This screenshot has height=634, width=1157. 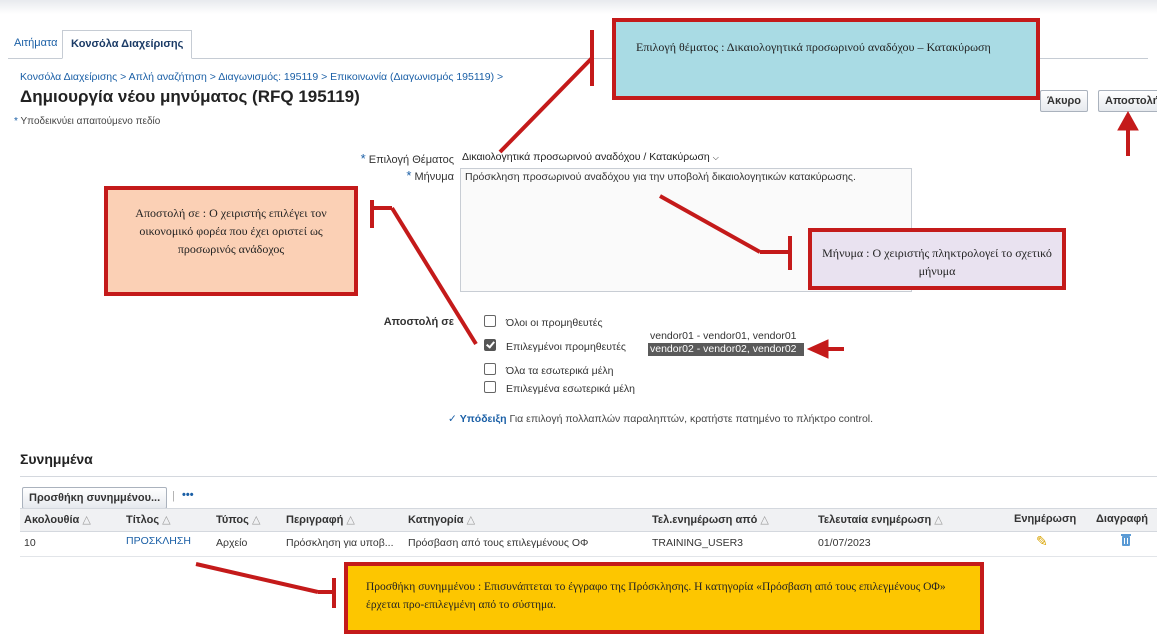 I want to click on attachment-callout-line, so click(x=257, y=578).